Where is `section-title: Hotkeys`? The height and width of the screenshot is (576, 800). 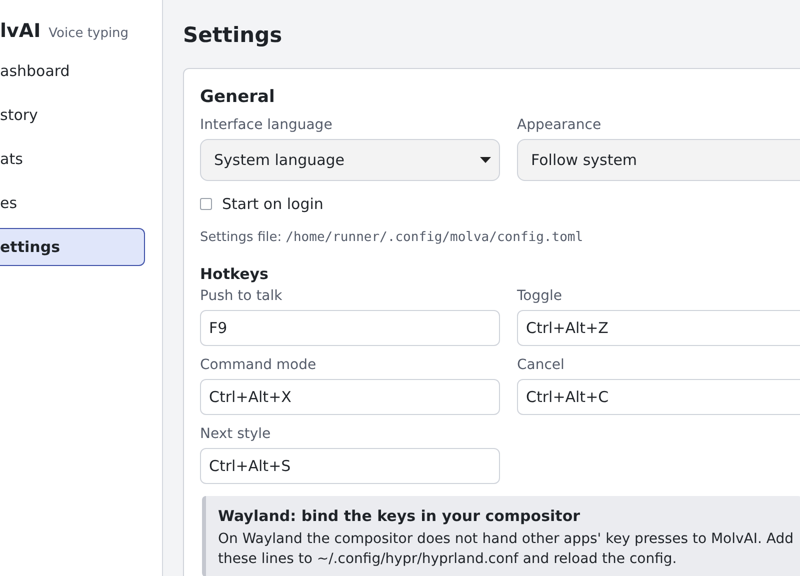 section-title: Hotkeys is located at coordinates (235, 274).